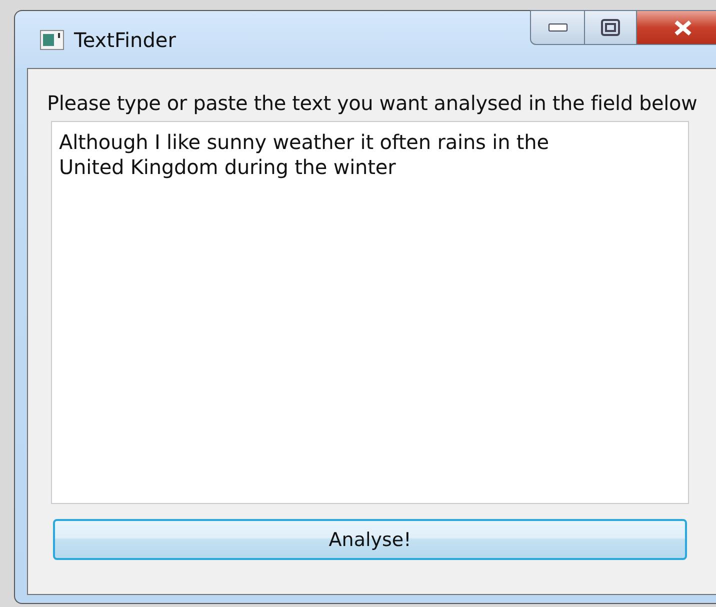 This screenshot has width=716, height=607. I want to click on analyse-button: Analyse!, so click(370, 539).